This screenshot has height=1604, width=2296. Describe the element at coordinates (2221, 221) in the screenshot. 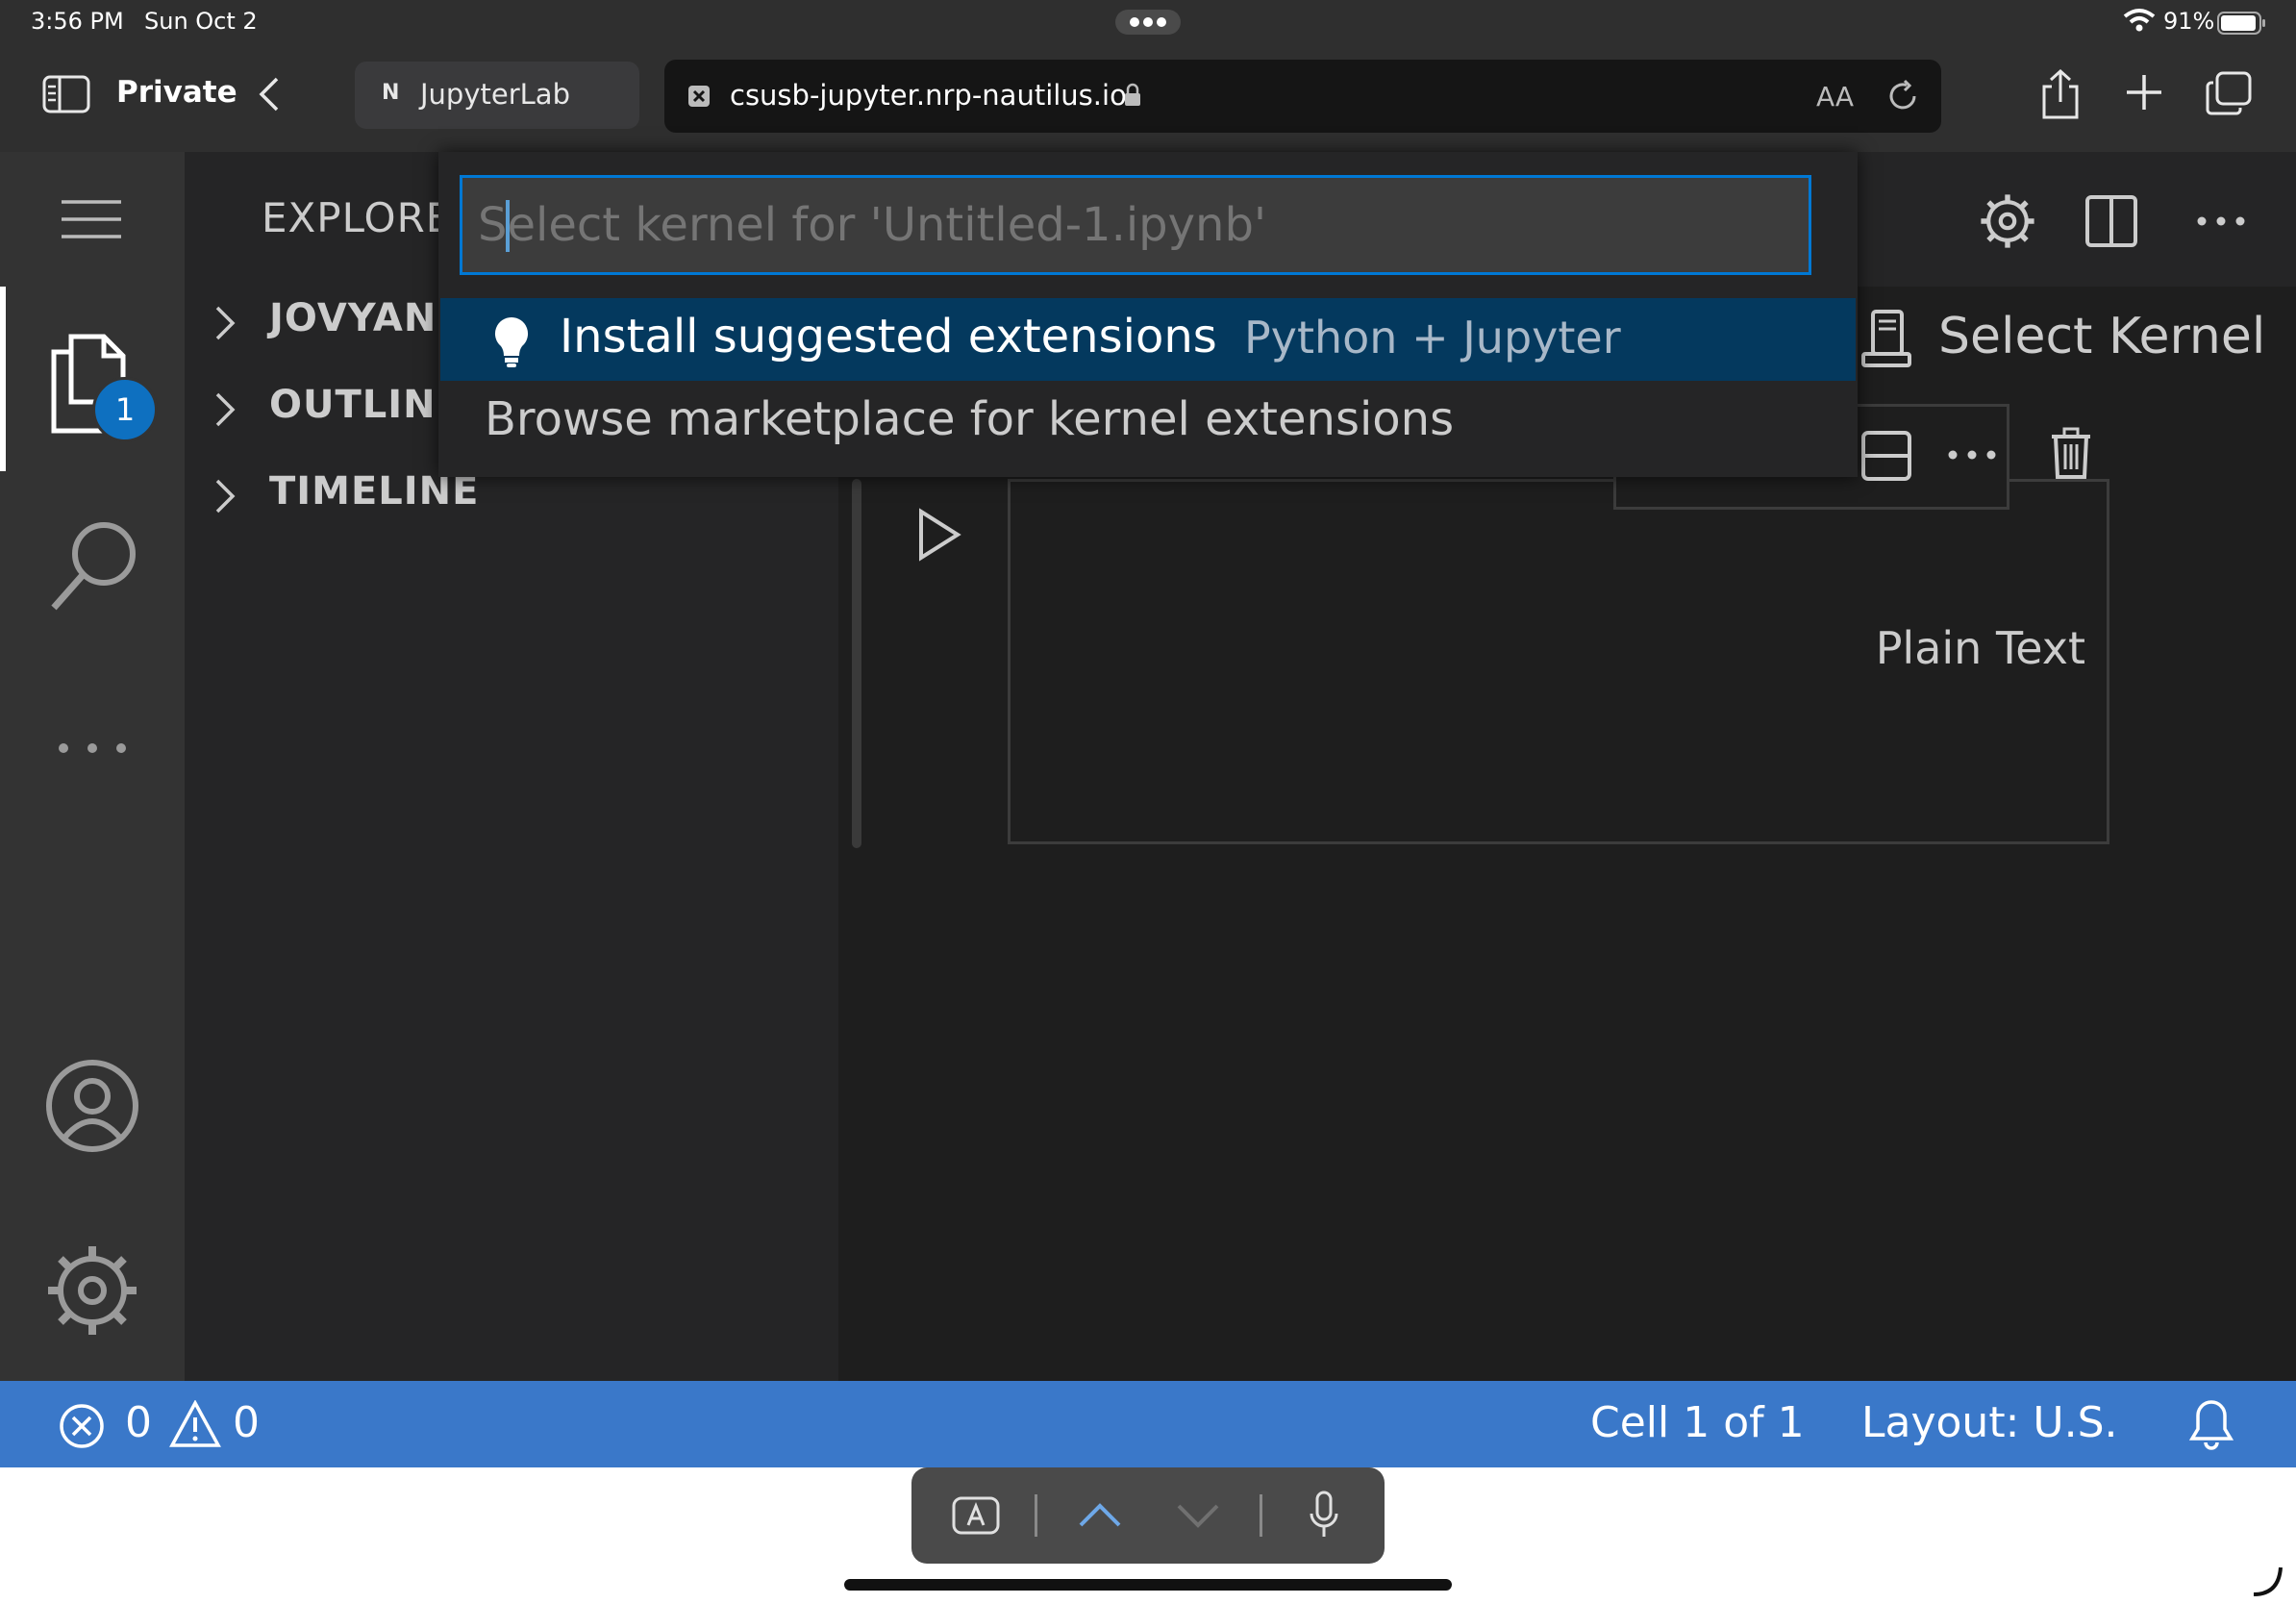

I see `more-actions-icon` at that location.